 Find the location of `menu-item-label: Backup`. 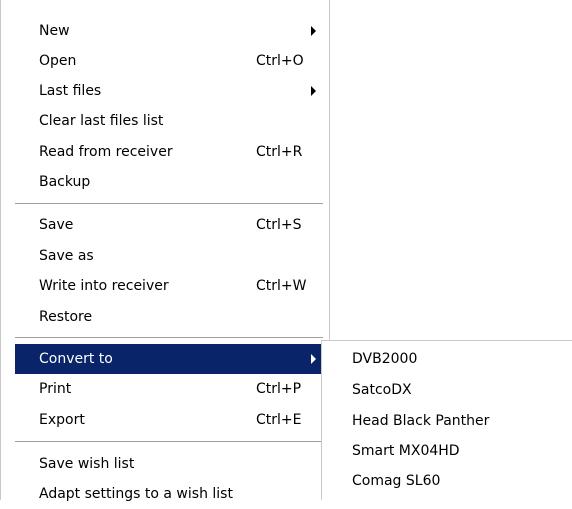

menu-item-label: Backup is located at coordinates (65, 182).